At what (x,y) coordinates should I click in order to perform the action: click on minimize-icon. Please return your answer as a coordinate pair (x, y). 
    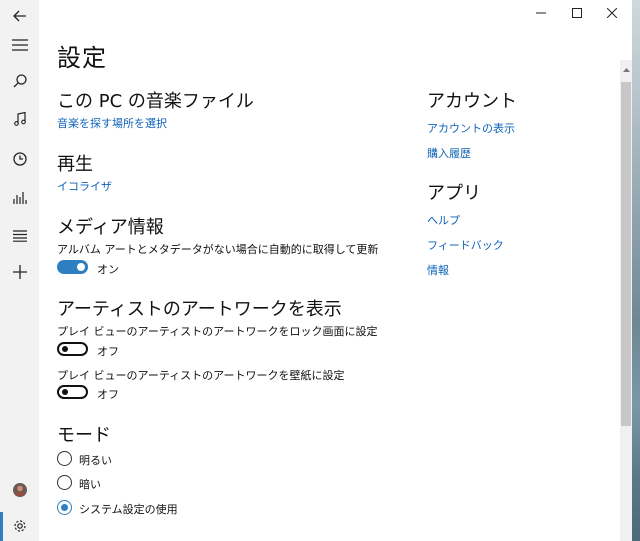
    Looking at the image, I should click on (541, 13).